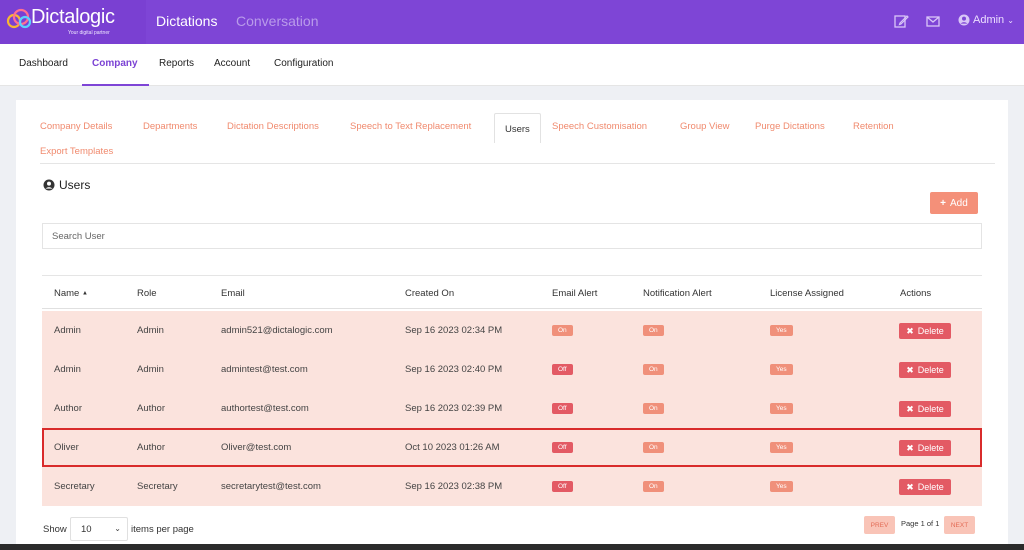 The height and width of the screenshot is (550, 1024). Describe the element at coordinates (943, 203) in the screenshot. I see `plus-icon: +` at that location.